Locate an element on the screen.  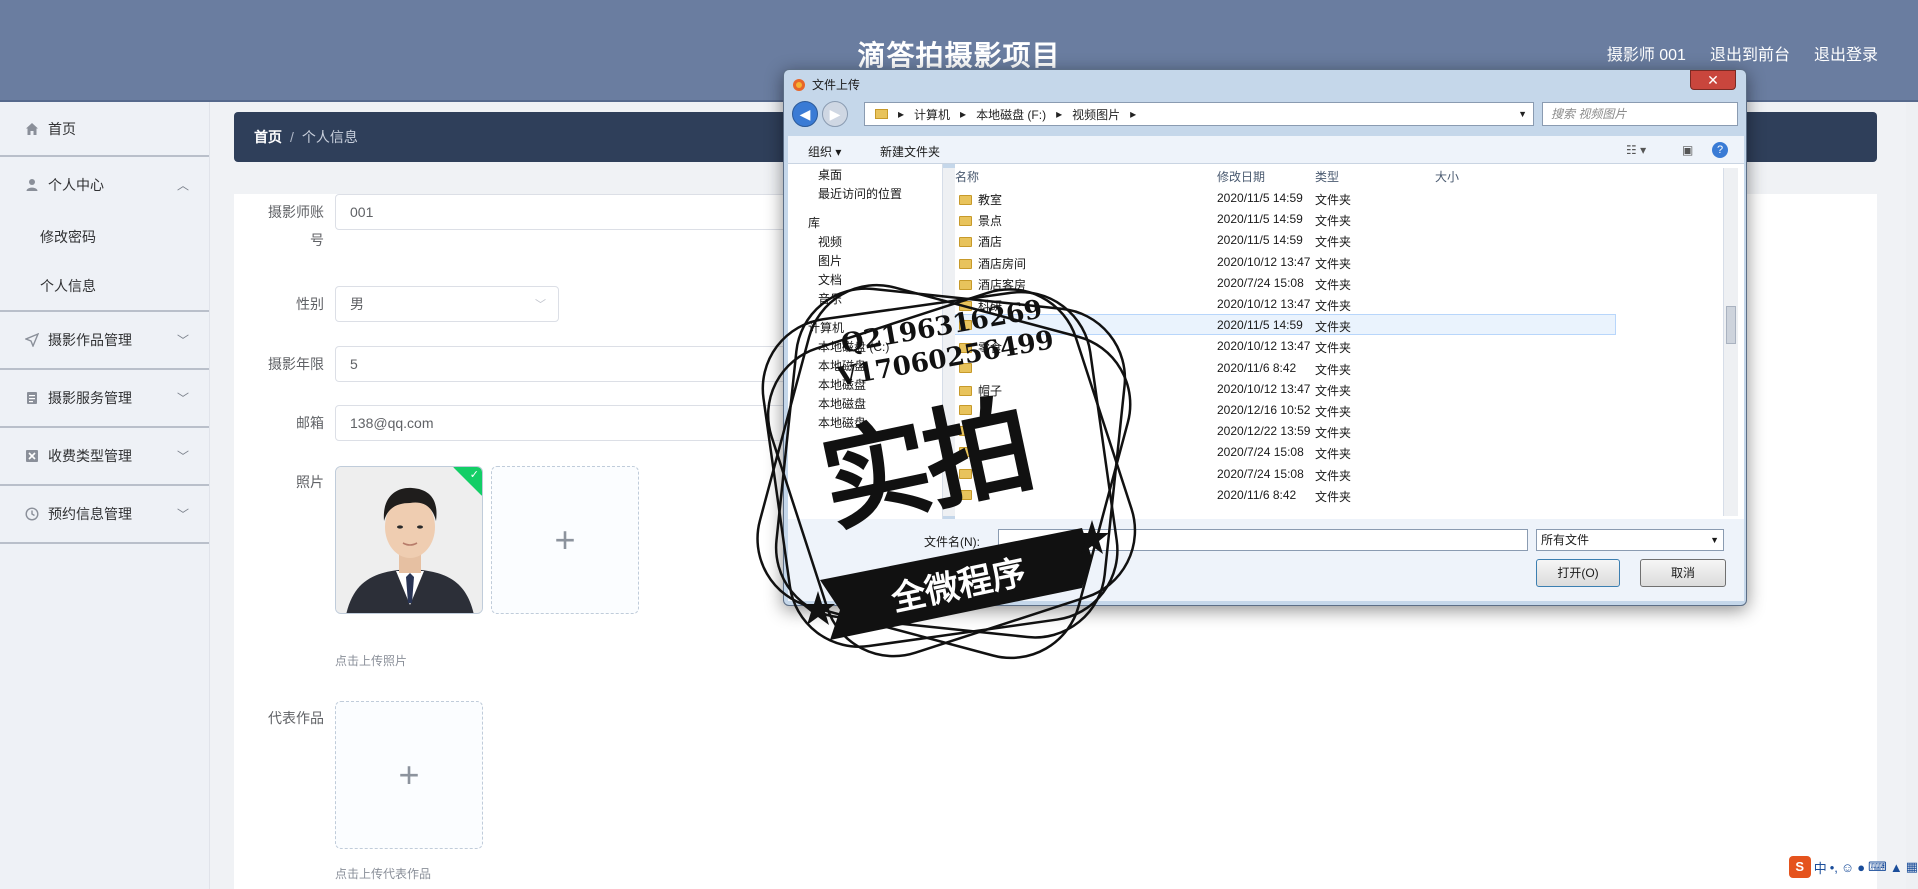
file-row: 教室 2020/11/5 14:59 文件夹 is located at coordinates (1285, 197).